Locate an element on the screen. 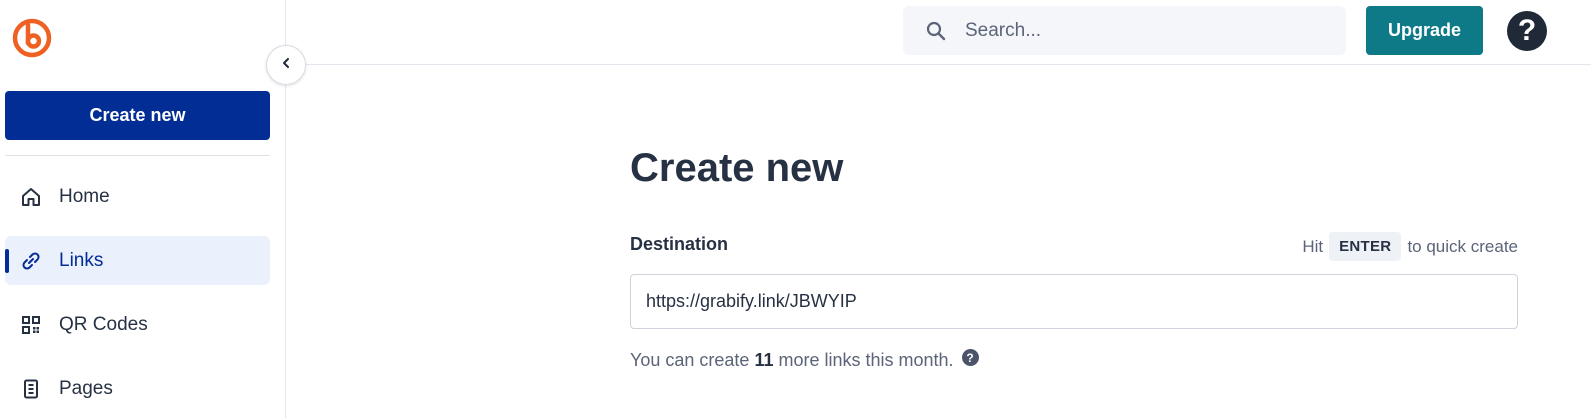 The height and width of the screenshot is (418, 1591). limit-suffix: more links this month. is located at coordinates (866, 360).